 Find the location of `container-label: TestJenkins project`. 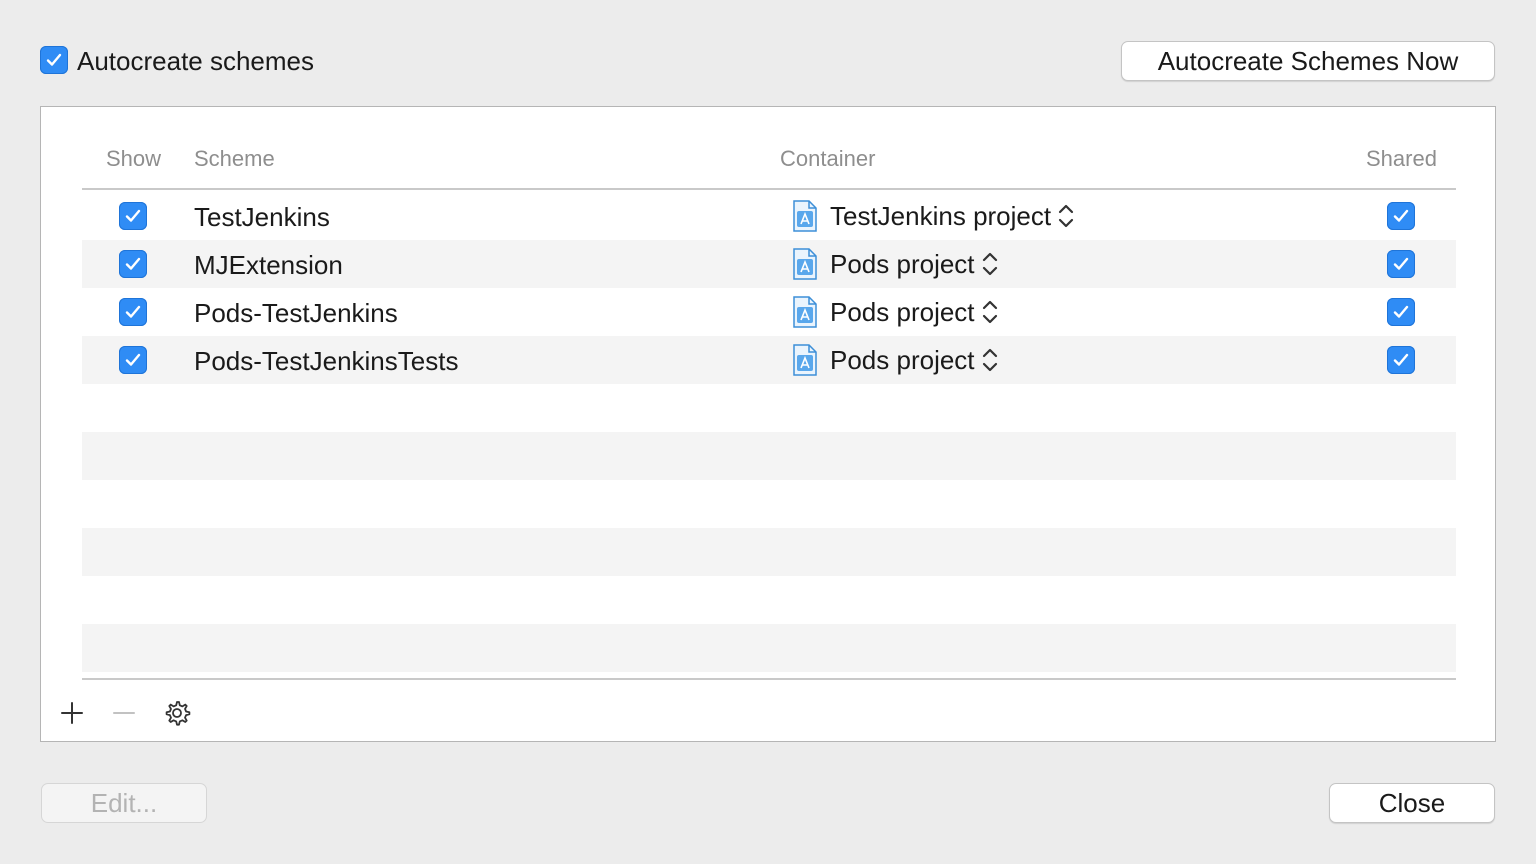

container-label: TestJenkins project is located at coordinates (941, 216).